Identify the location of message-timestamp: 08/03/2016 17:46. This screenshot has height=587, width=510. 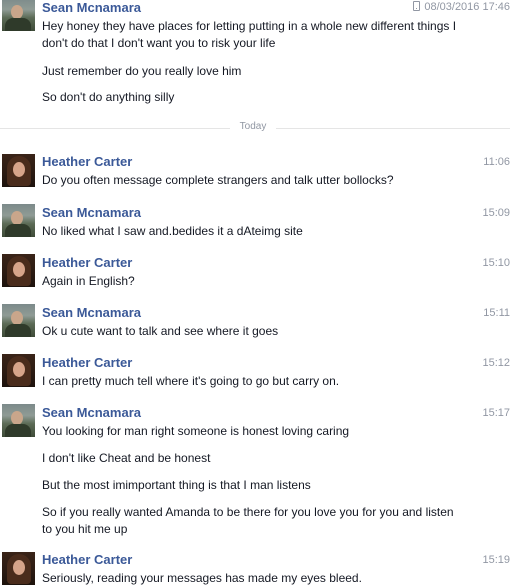
(461, 7).